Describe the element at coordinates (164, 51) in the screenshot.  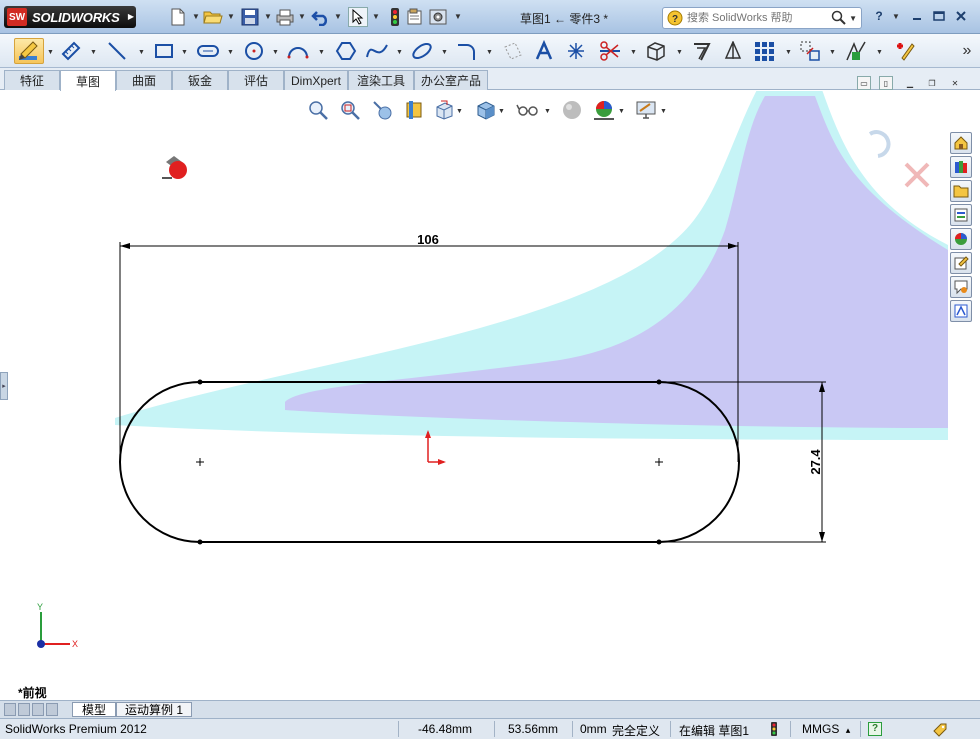
I see `rectangle-button` at that location.